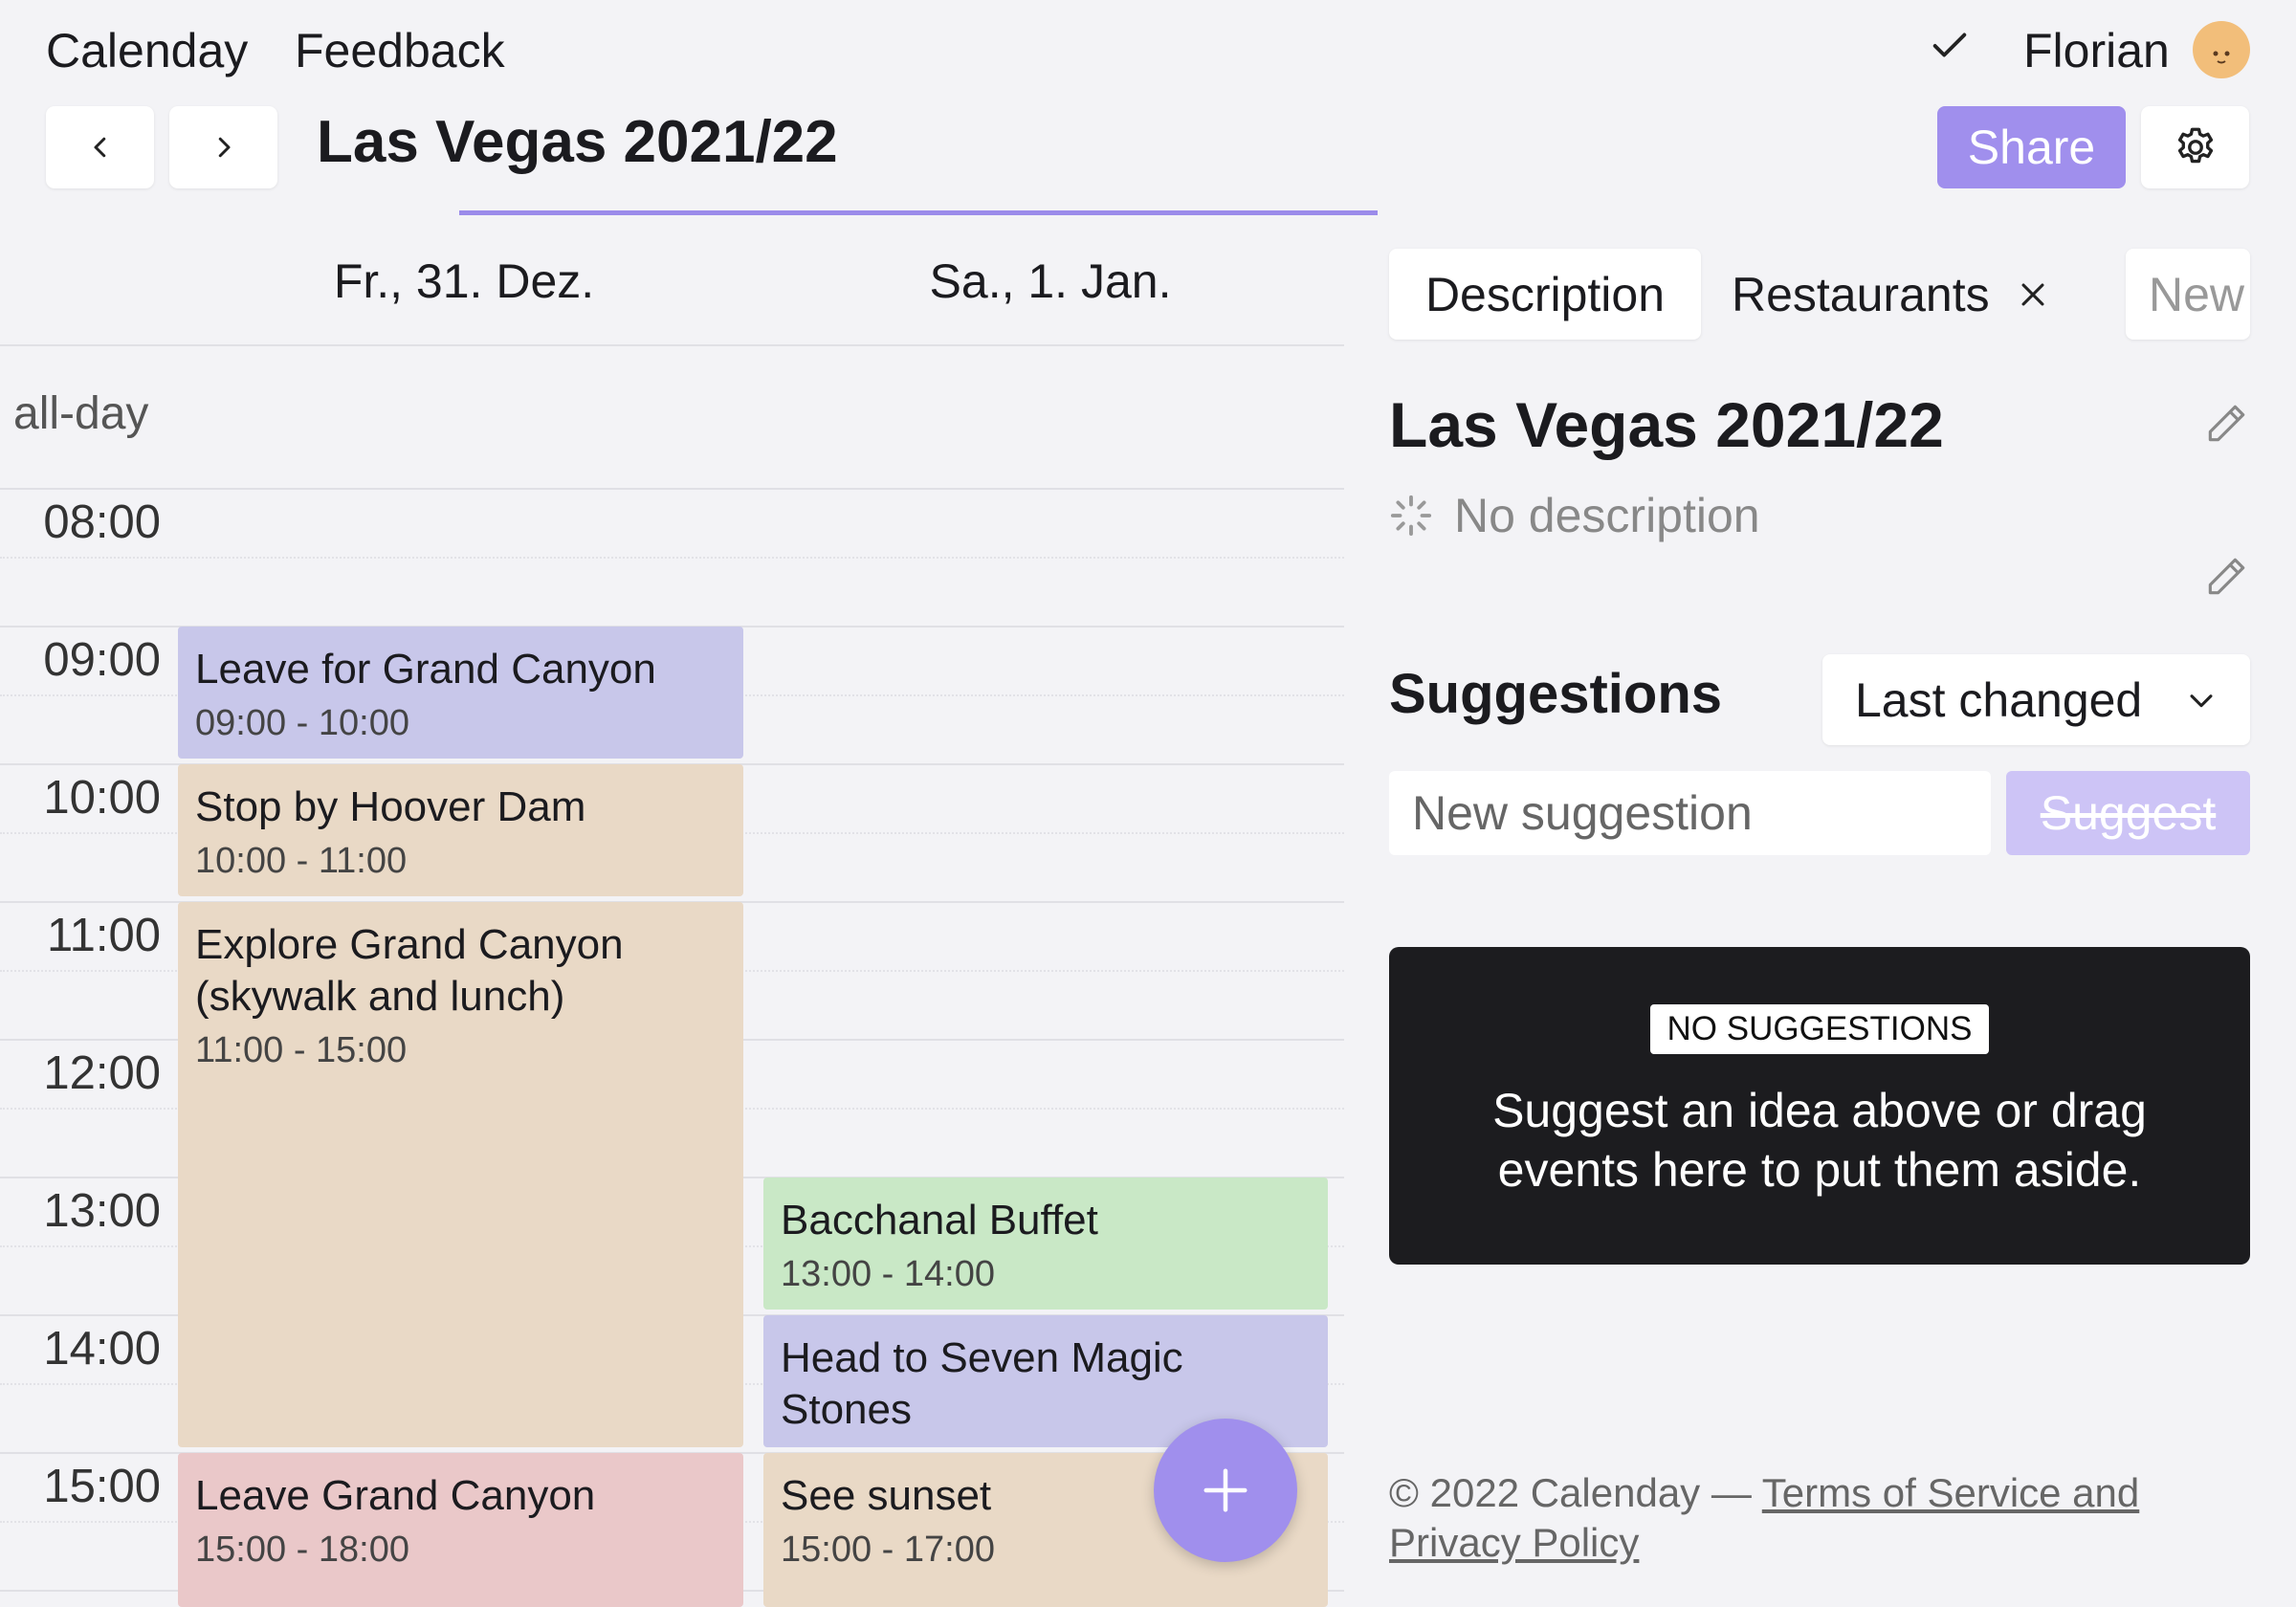  I want to click on event-hoover-dam: Stop by Hoover Dam 10:00 - 11:00, so click(461, 830).